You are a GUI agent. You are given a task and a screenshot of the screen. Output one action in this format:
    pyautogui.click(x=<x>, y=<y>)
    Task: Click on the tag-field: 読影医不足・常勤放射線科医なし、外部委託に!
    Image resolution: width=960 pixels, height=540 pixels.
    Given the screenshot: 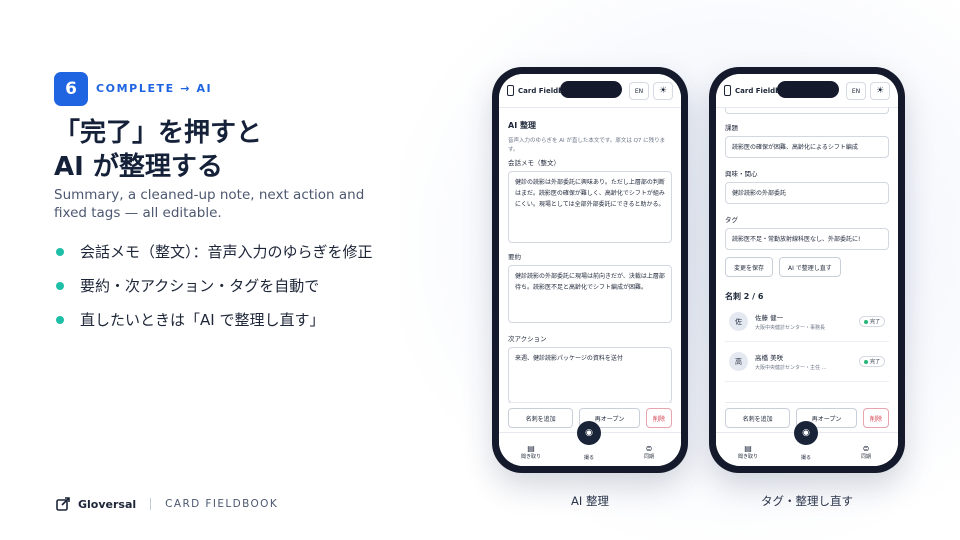 What is the action you would take?
    pyautogui.click(x=807, y=239)
    